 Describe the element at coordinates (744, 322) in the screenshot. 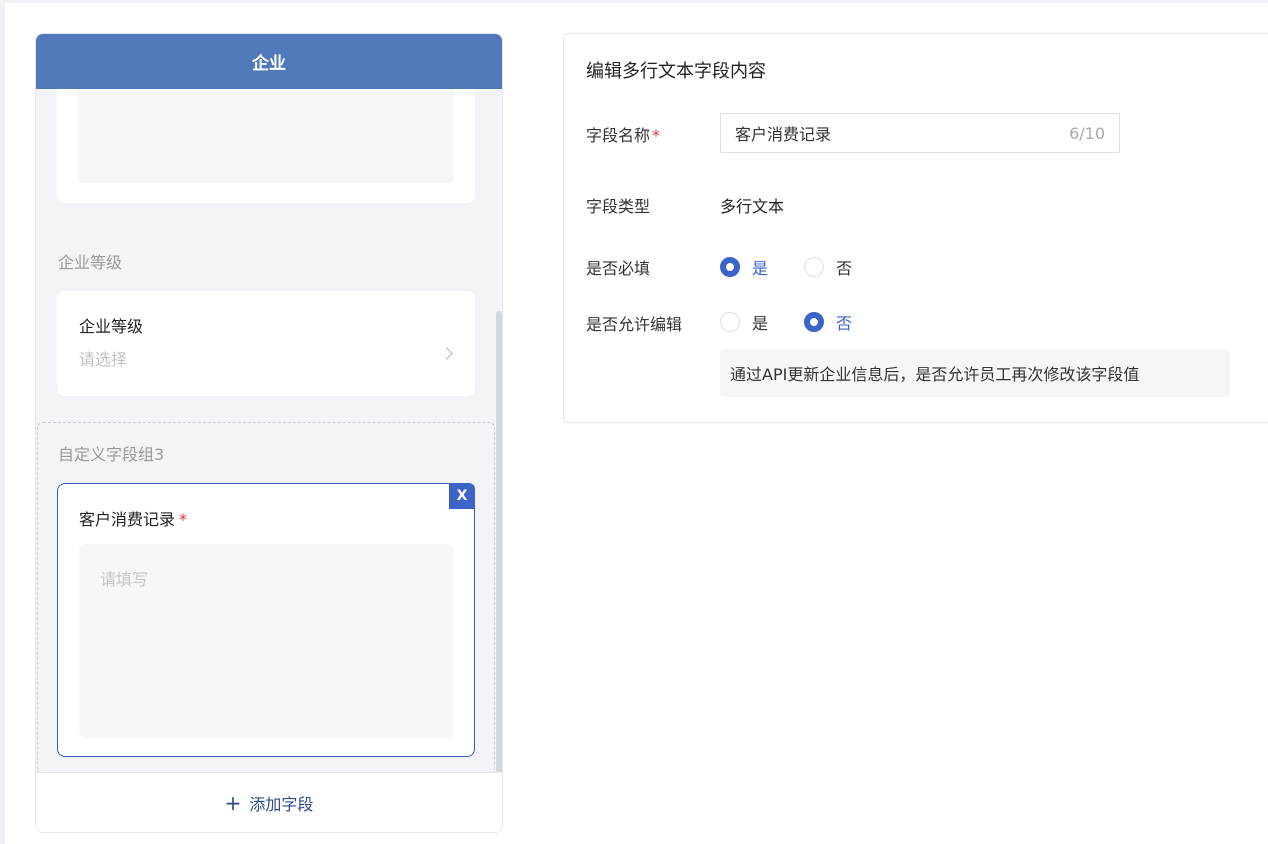

I see `editable-yes-radio: 是` at that location.